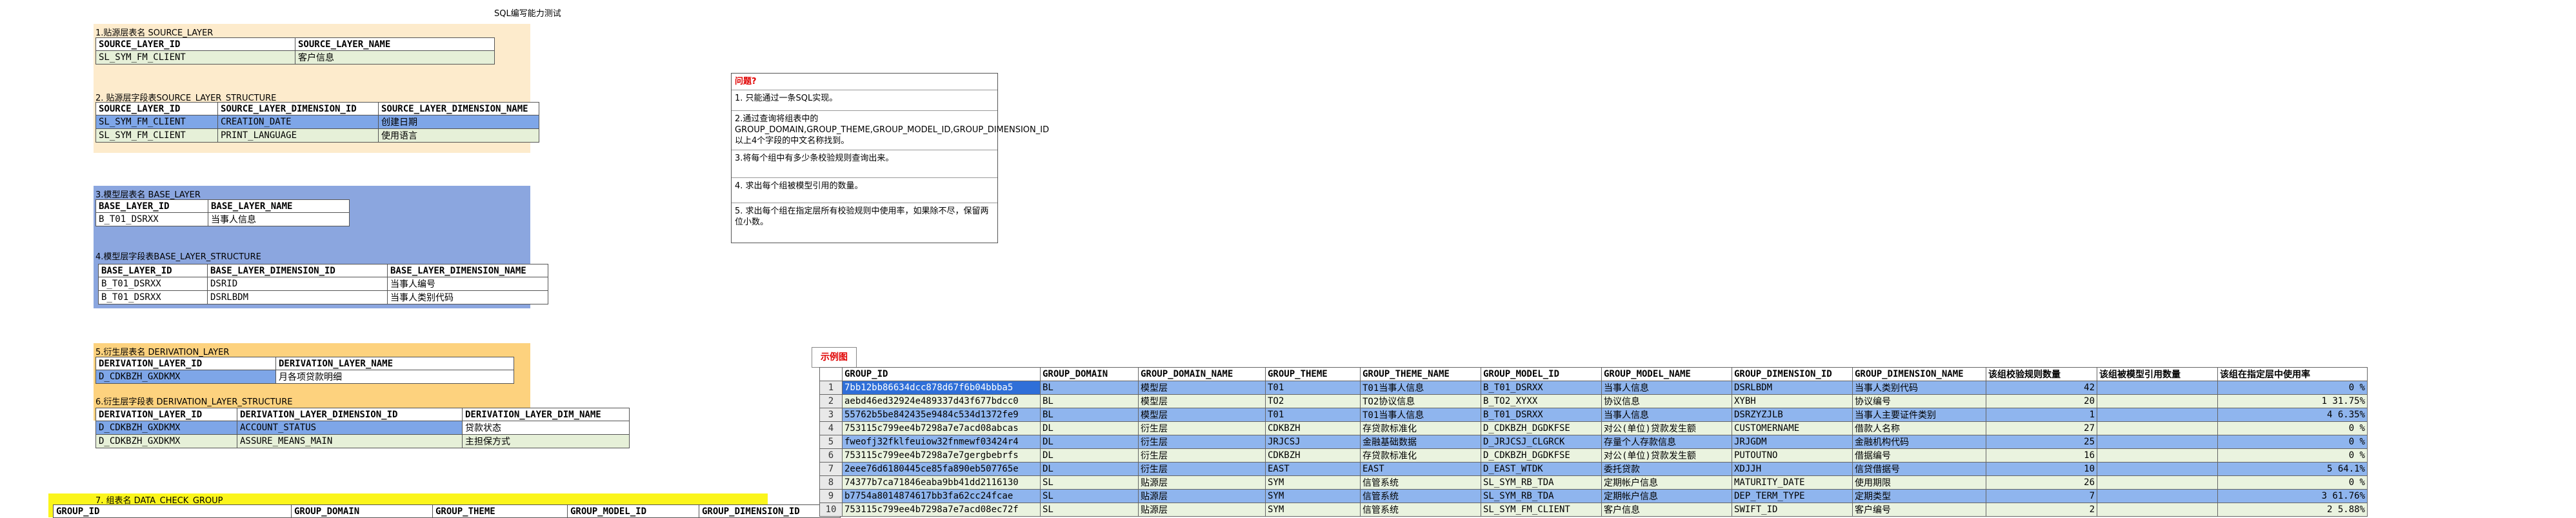 The height and width of the screenshot is (518, 2576). I want to click on example-cell: 3 61.76%, so click(2292, 496).